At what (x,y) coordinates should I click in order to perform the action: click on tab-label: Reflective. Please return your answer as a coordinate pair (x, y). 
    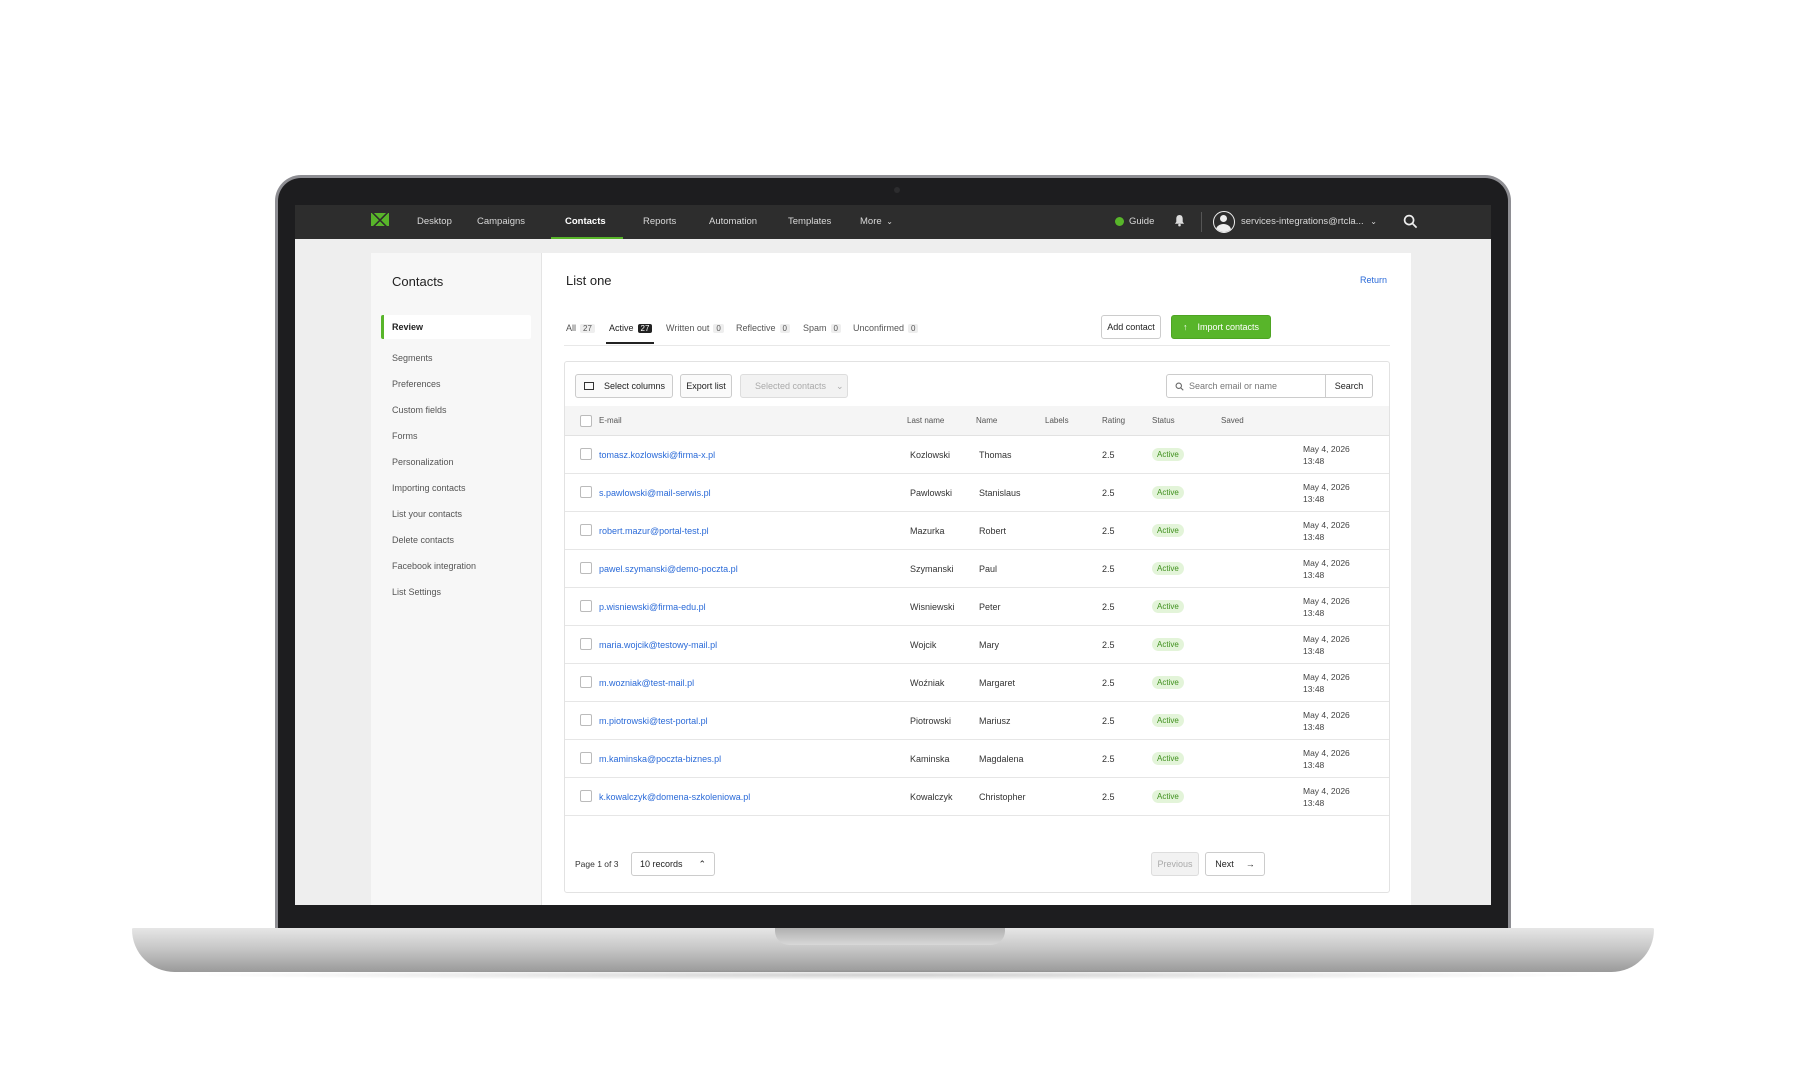
    Looking at the image, I should click on (756, 328).